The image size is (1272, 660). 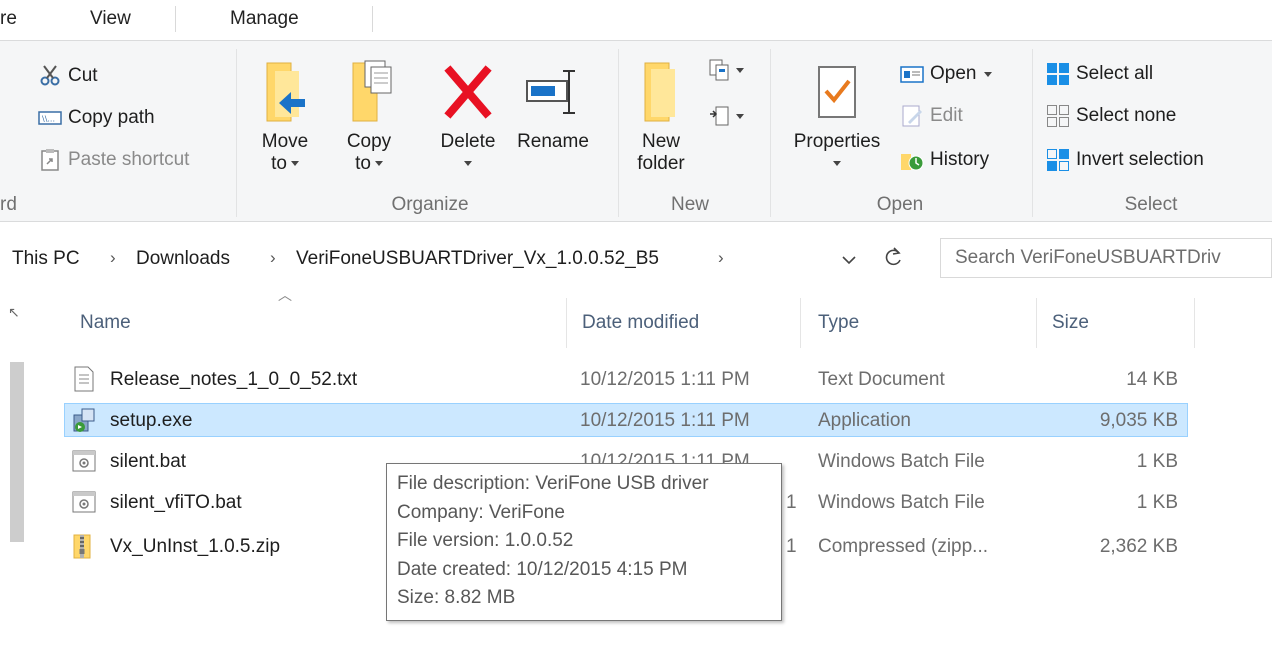 What do you see at coordinates (234, 379) in the screenshot?
I see `file-name: Release_notes_1_0_0_52.txt` at bounding box center [234, 379].